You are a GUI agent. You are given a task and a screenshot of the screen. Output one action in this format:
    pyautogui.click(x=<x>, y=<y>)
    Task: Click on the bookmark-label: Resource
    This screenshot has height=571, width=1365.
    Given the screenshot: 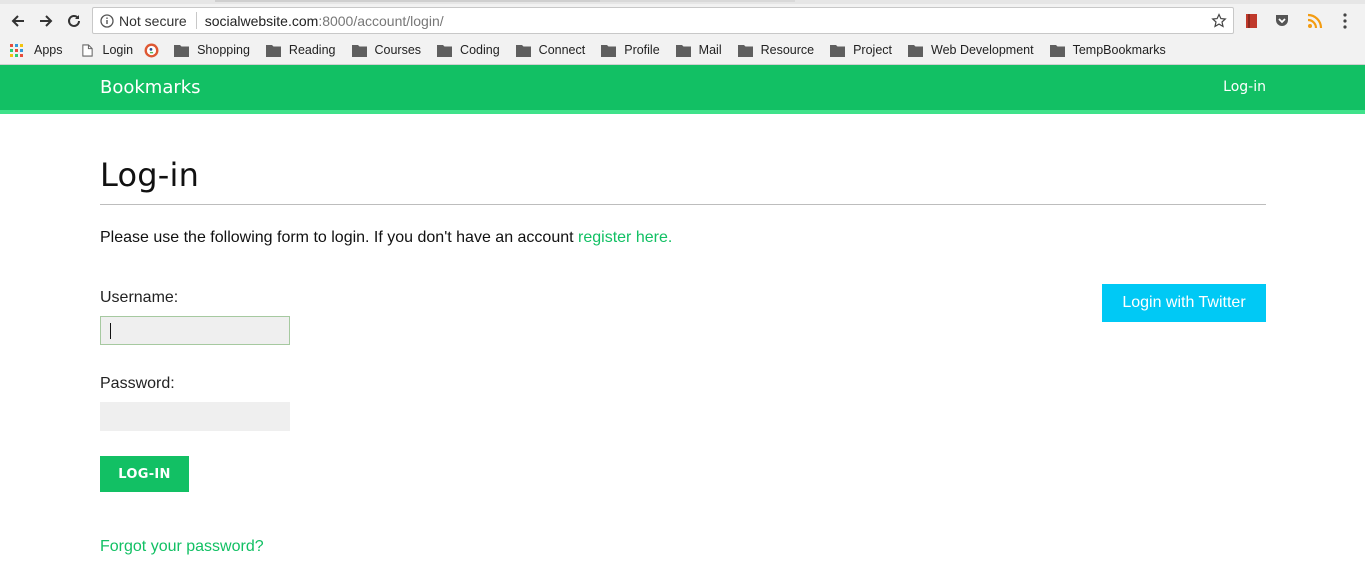 What is the action you would take?
    pyautogui.click(x=787, y=50)
    